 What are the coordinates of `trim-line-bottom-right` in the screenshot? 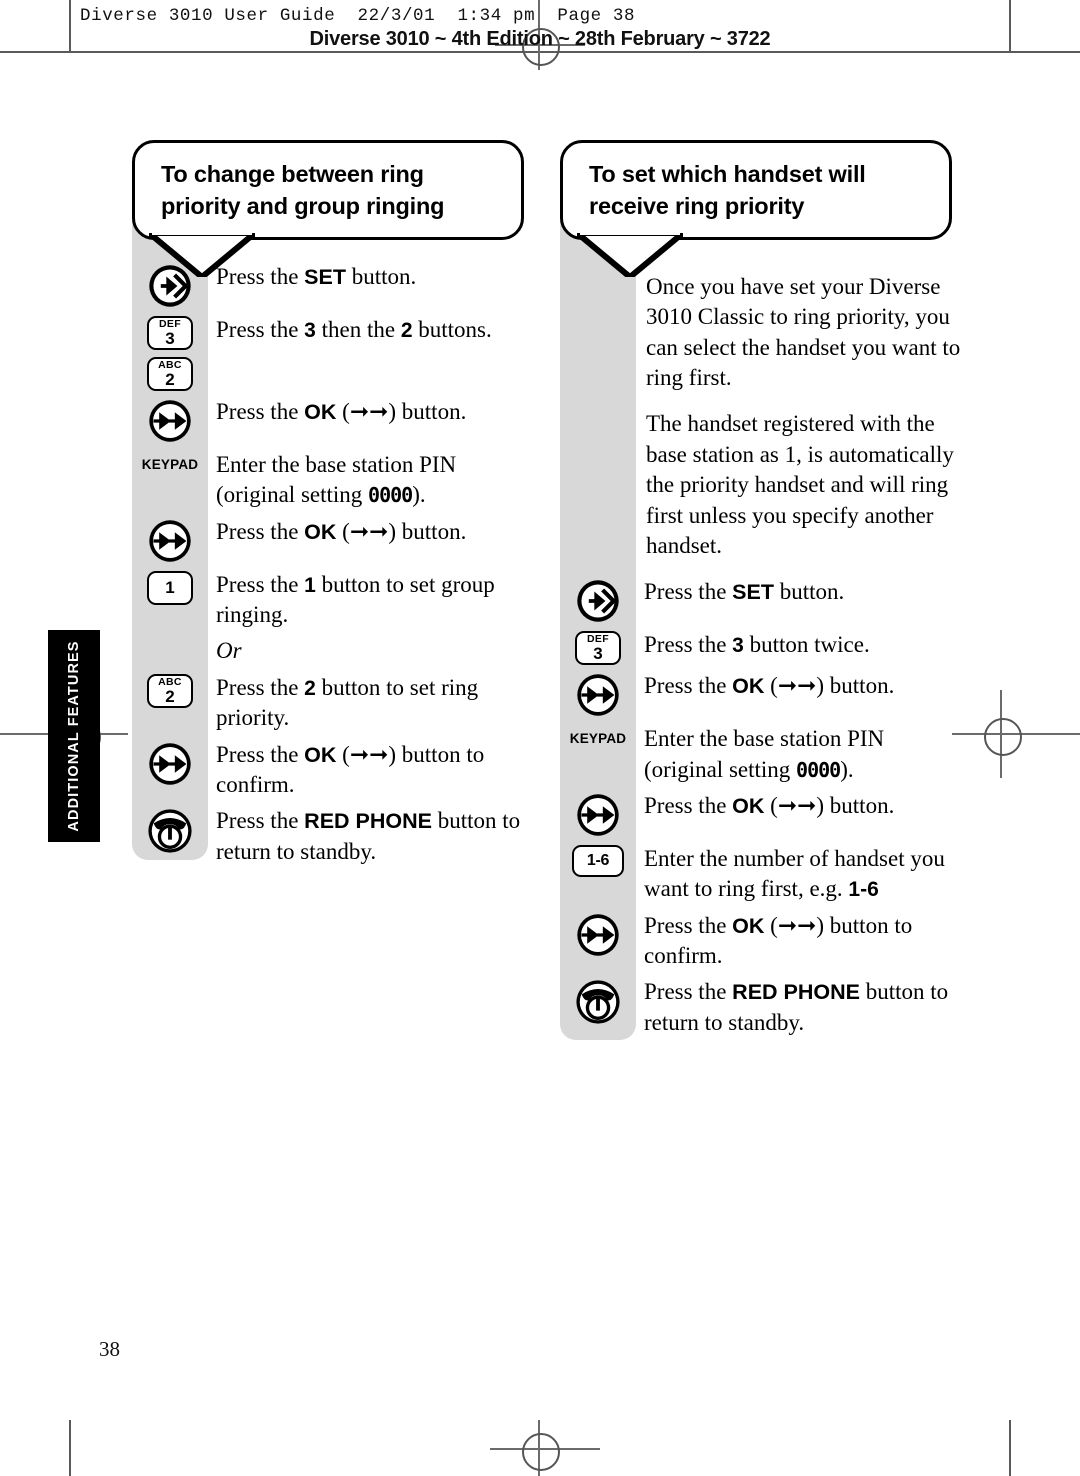 It's located at (1010, 1448).